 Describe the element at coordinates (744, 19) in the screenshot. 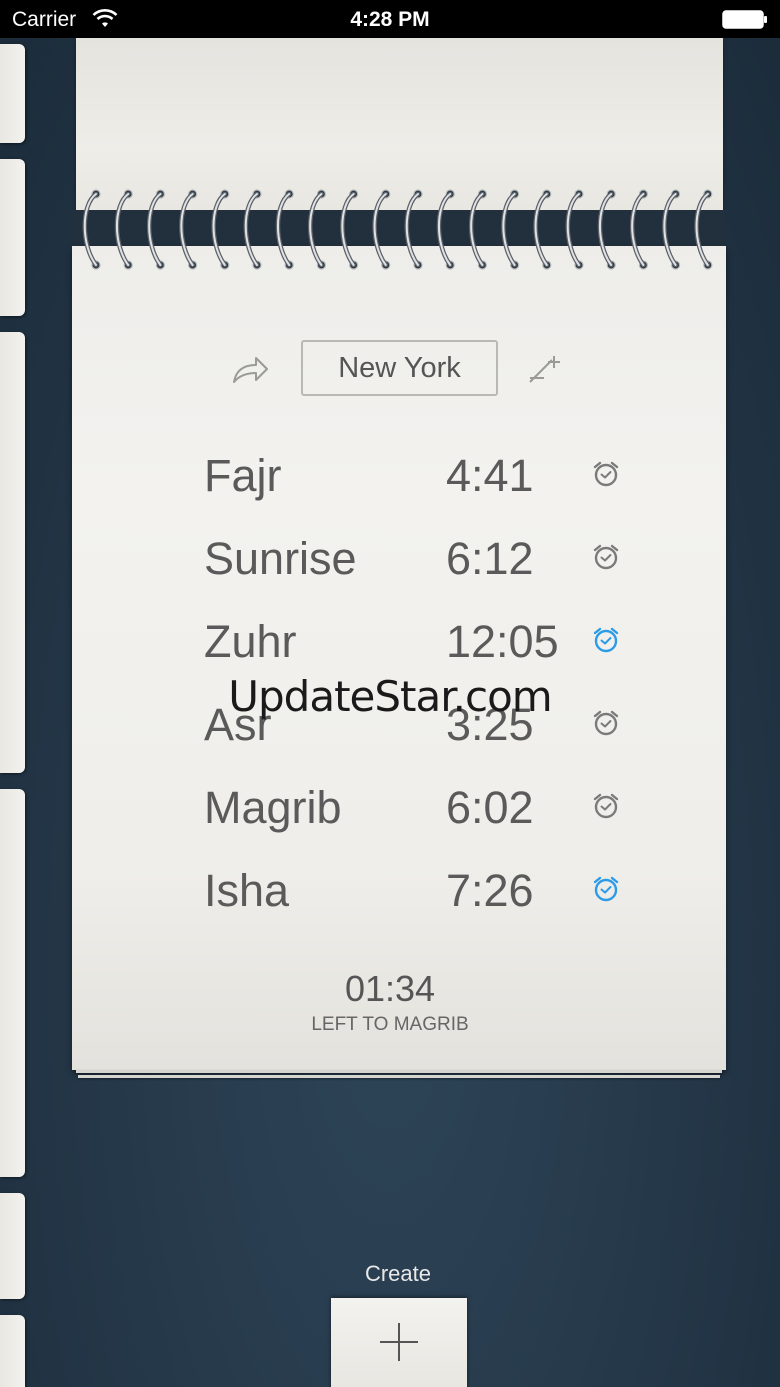

I see `battery-icon` at that location.